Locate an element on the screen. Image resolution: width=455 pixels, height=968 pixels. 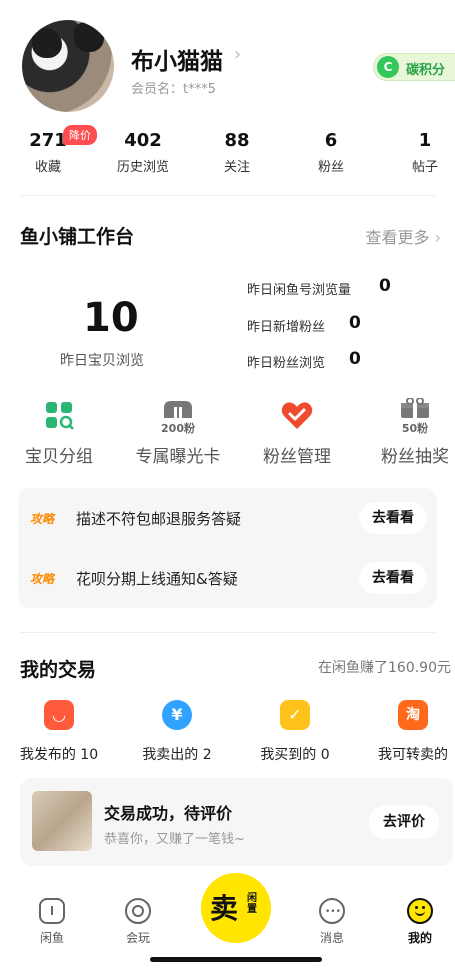
stat-value: 6 is located at coordinates (331, 140).